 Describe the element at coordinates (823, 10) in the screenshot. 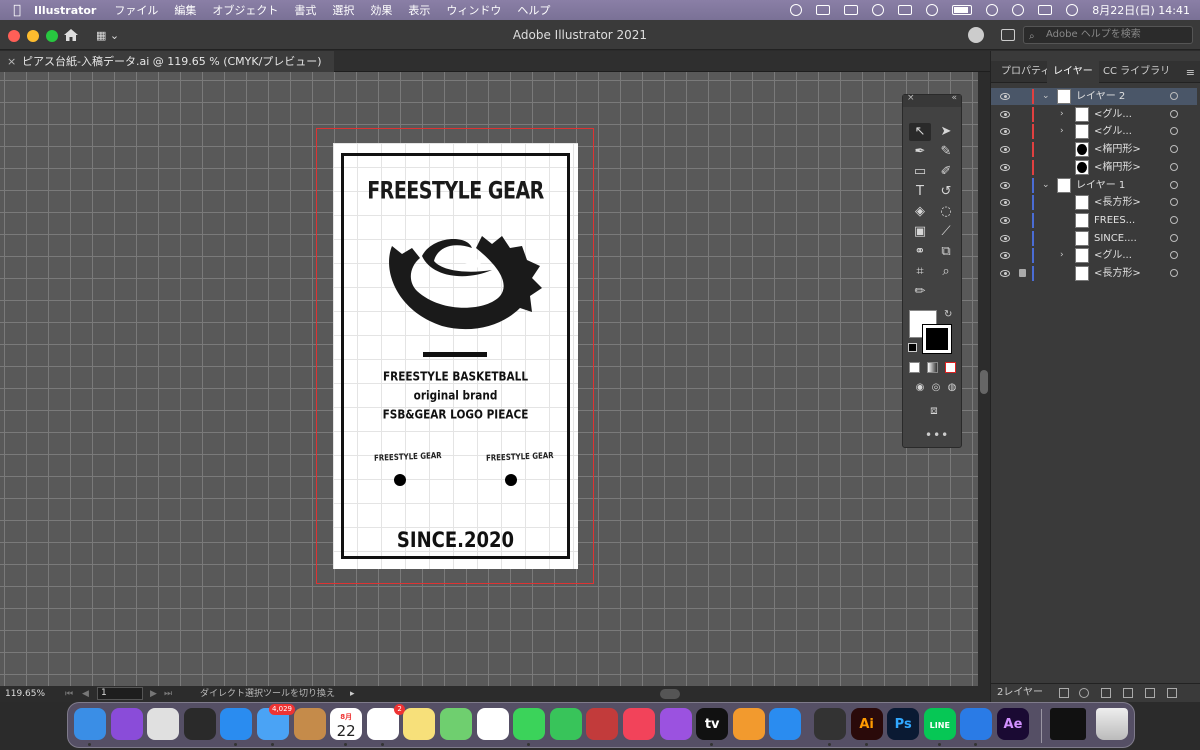

I see `dropbox-status-icon` at that location.